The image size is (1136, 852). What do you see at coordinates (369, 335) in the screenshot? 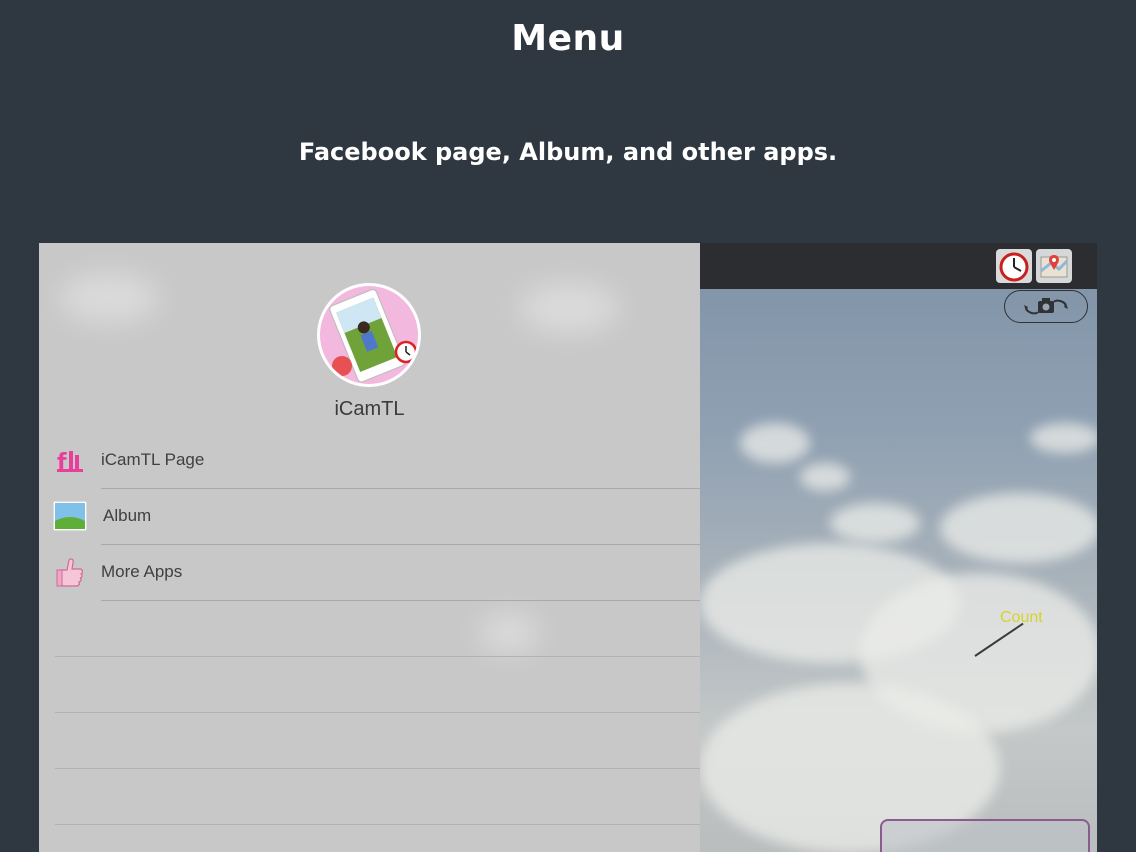
I see `app-logo-avatar` at bounding box center [369, 335].